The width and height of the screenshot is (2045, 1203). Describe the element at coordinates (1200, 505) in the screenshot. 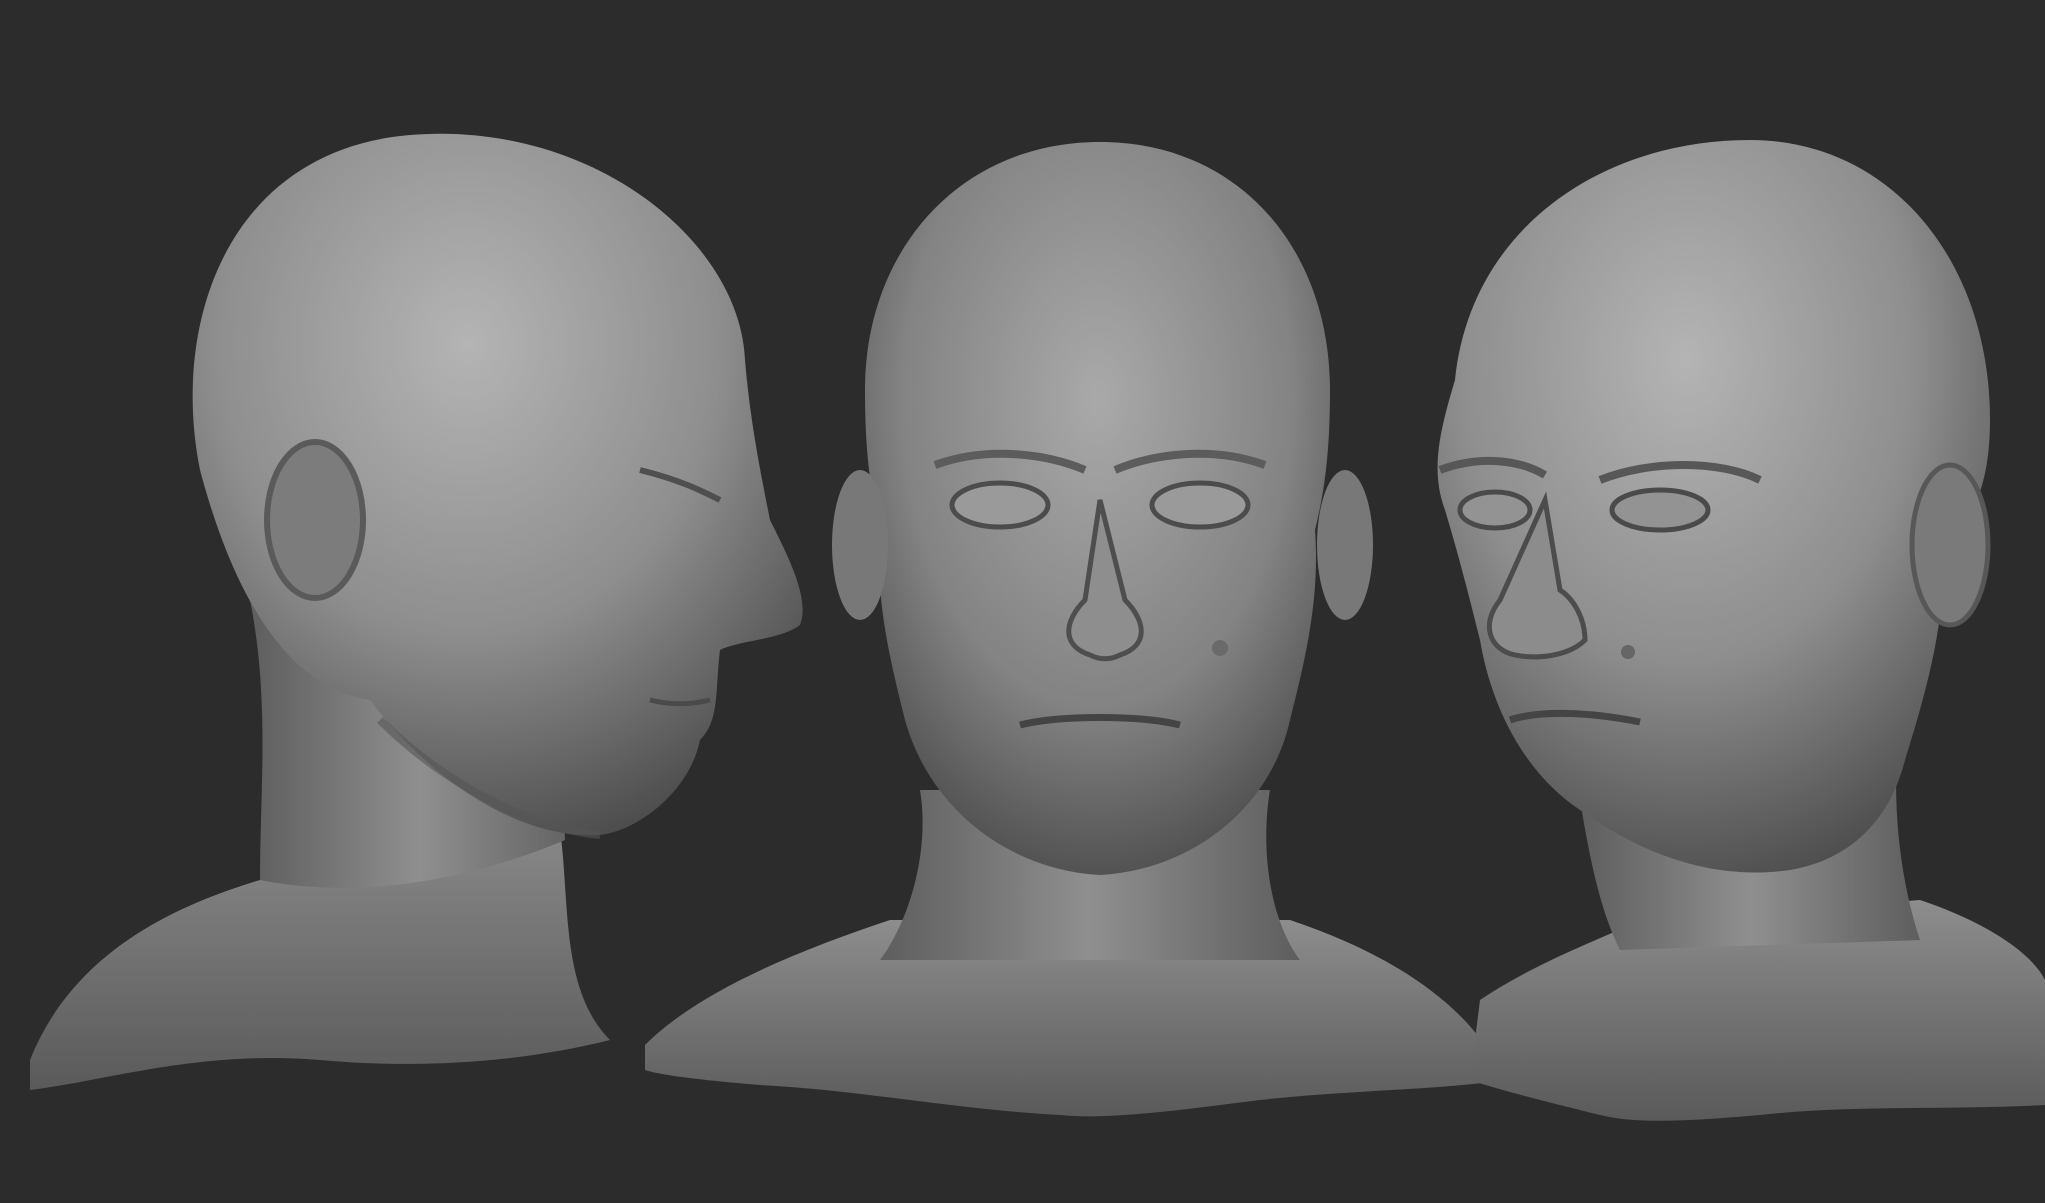

I see `front-eye-right` at that location.